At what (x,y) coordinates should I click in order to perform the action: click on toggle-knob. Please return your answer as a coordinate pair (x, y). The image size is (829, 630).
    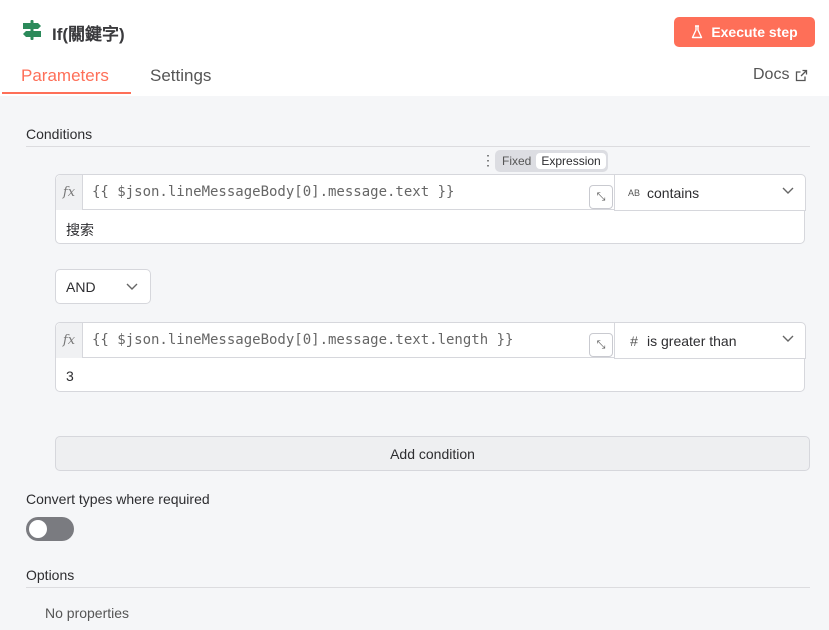
    Looking at the image, I should click on (38, 529).